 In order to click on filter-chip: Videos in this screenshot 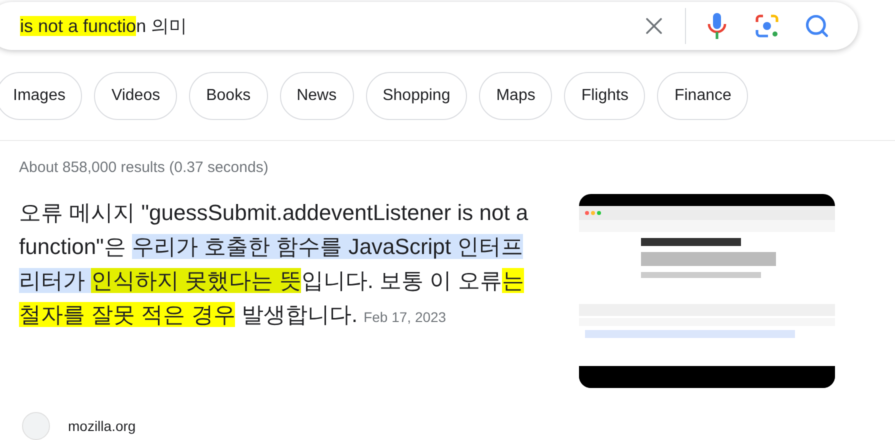, I will do `click(136, 96)`.